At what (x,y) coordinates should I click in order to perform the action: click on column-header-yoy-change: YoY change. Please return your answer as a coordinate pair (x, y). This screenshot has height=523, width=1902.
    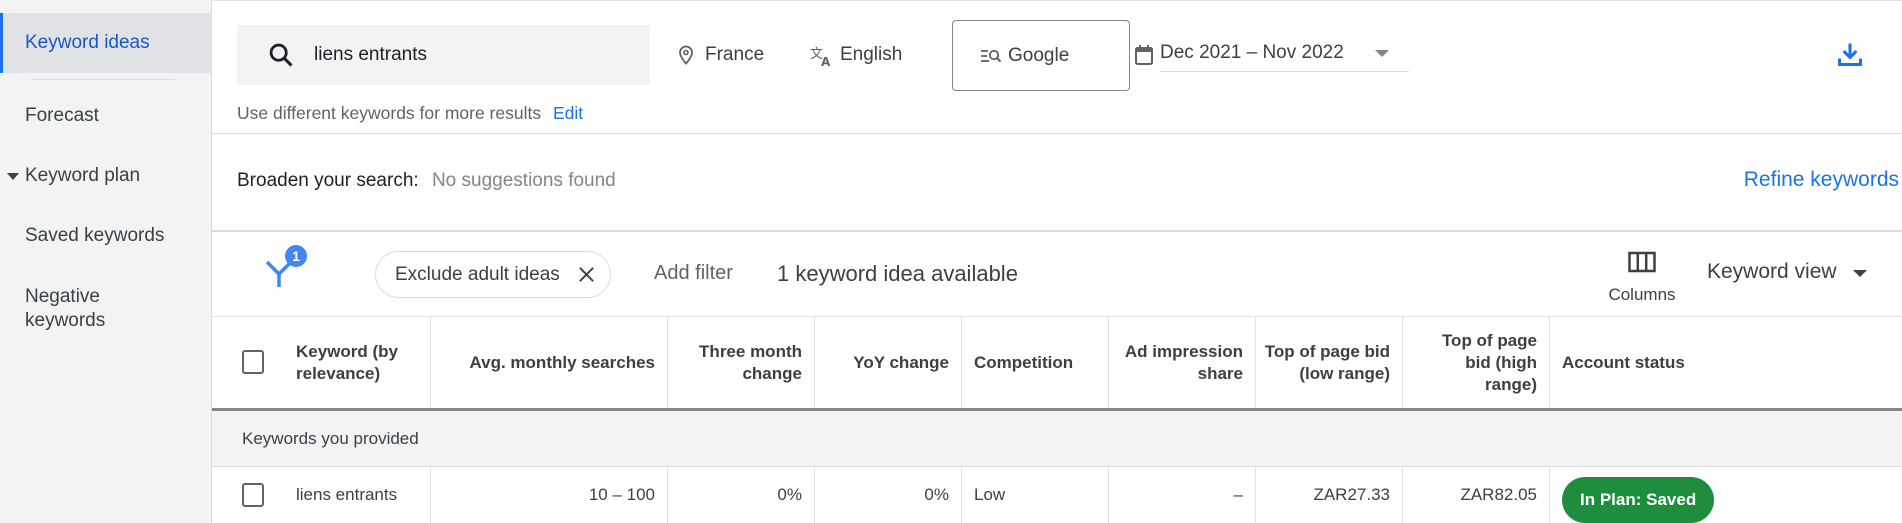
    Looking at the image, I should click on (888, 362).